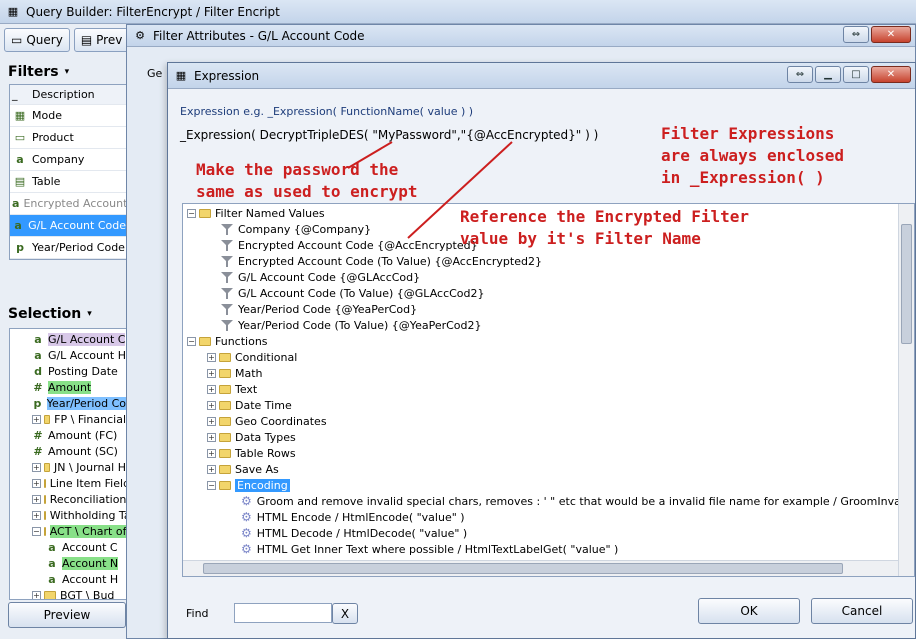 Image resolution: width=916 pixels, height=639 pixels. I want to click on selection-row: + Line Item Fields, so click(68, 483).